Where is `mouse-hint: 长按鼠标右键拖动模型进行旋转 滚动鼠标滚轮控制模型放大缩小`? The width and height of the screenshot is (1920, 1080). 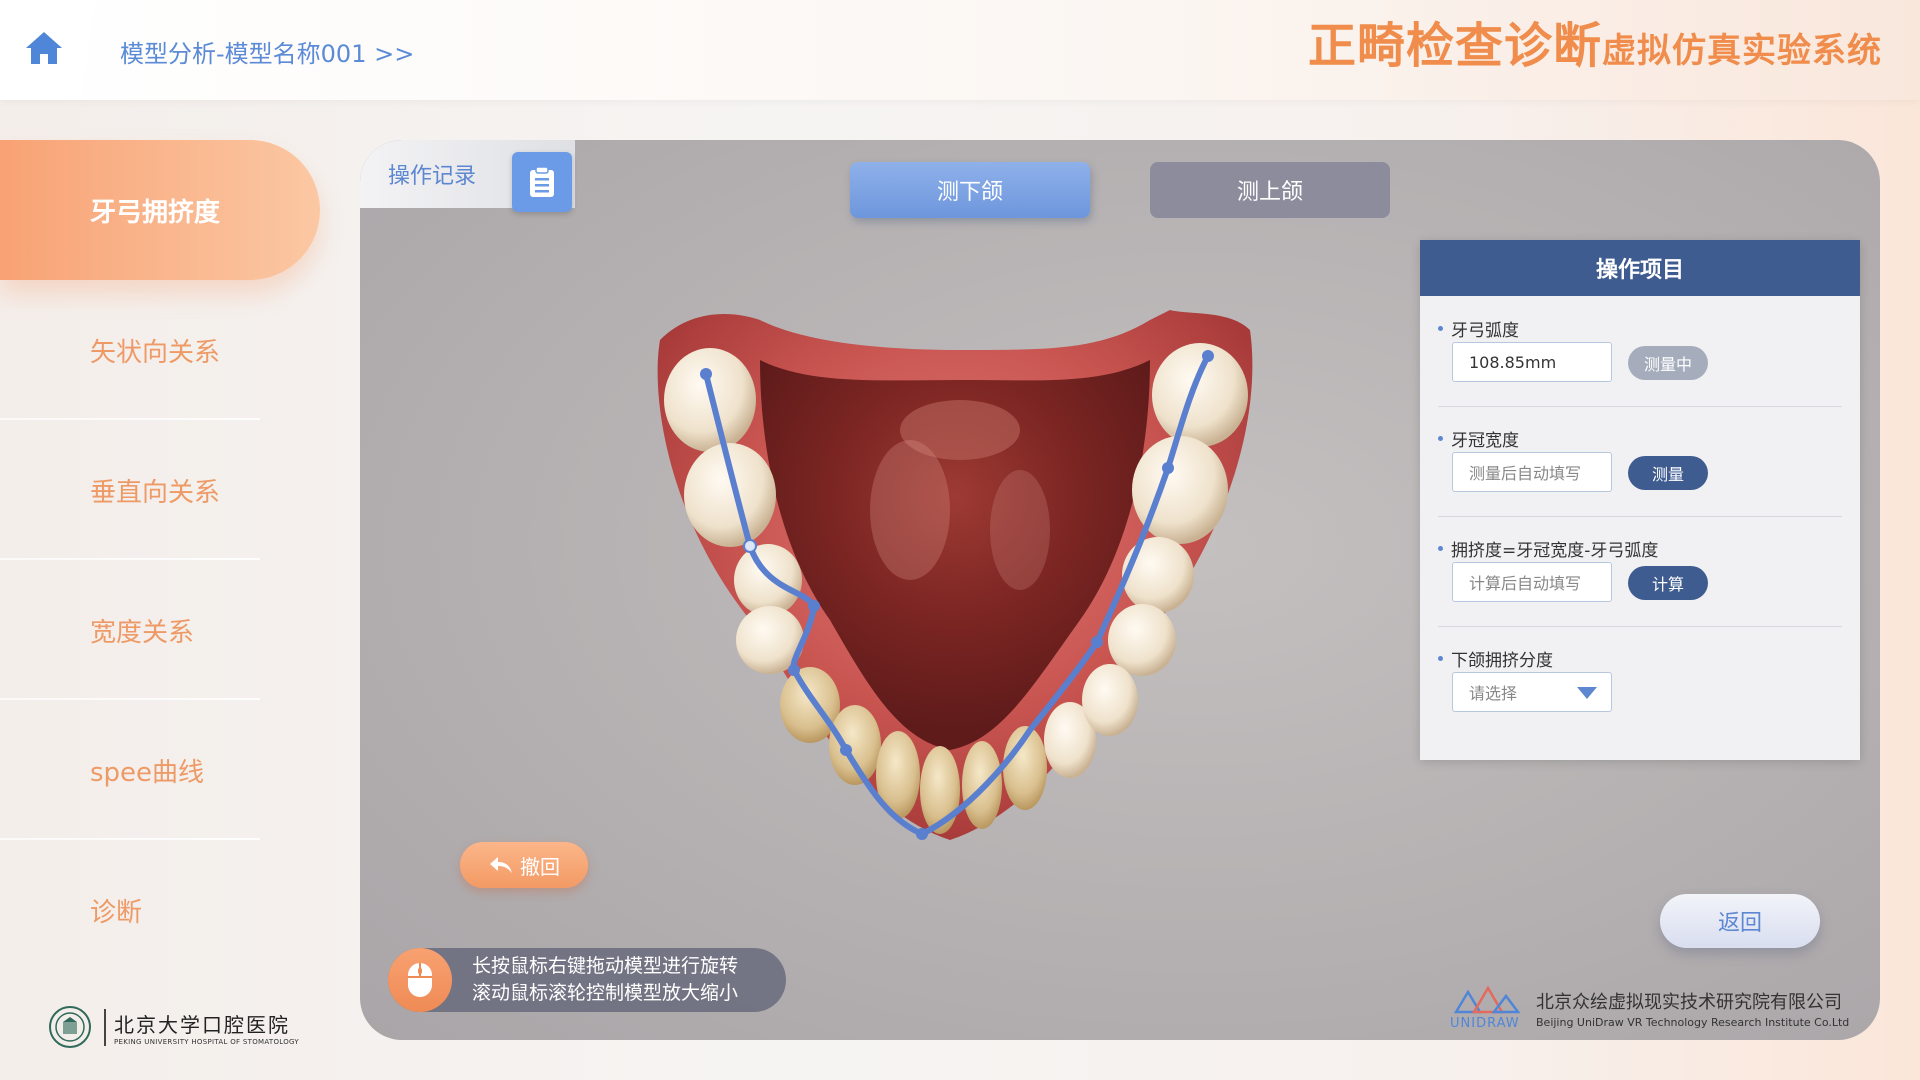
mouse-hint: 长按鼠标右键拖动模型进行旋转 滚动鼠标滚轮控制模型放大缩小 is located at coordinates (587, 980).